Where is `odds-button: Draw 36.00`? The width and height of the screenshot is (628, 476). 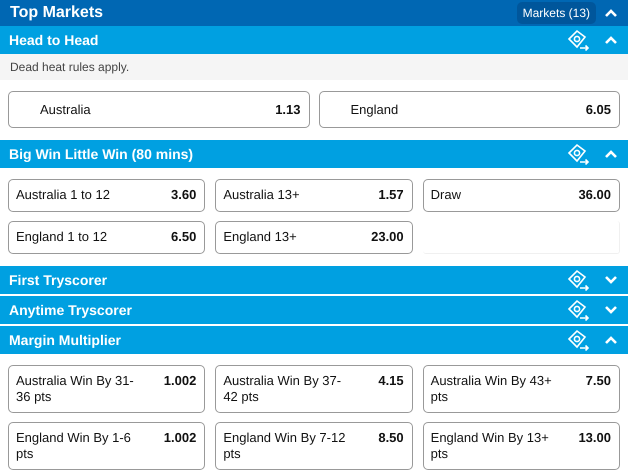 odds-button: Draw 36.00 is located at coordinates (521, 195).